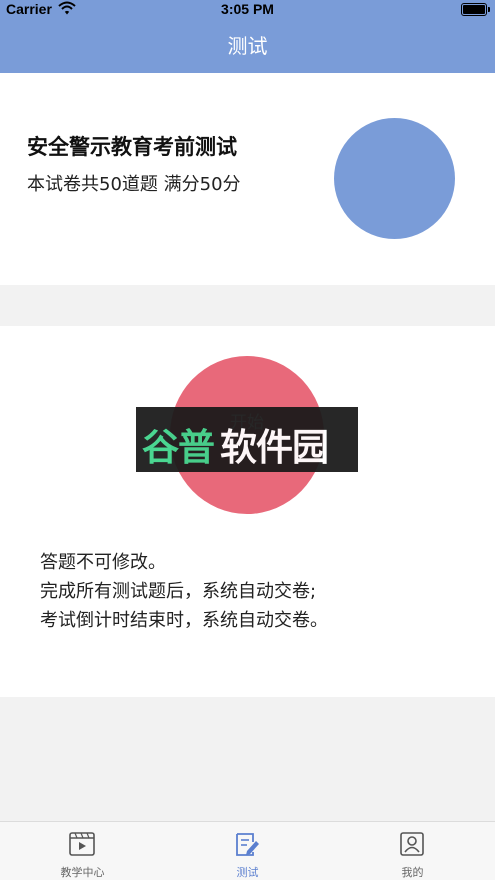  Describe the element at coordinates (475, 9) in the screenshot. I see `battery-icon` at that location.